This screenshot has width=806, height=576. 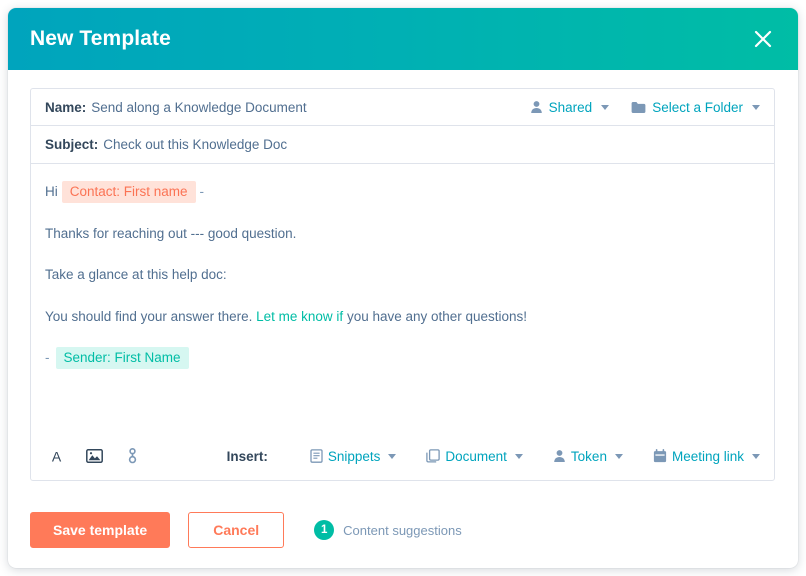 What do you see at coordinates (198, 107) in the screenshot?
I see `name-input: Send along a Knowledge Document` at bounding box center [198, 107].